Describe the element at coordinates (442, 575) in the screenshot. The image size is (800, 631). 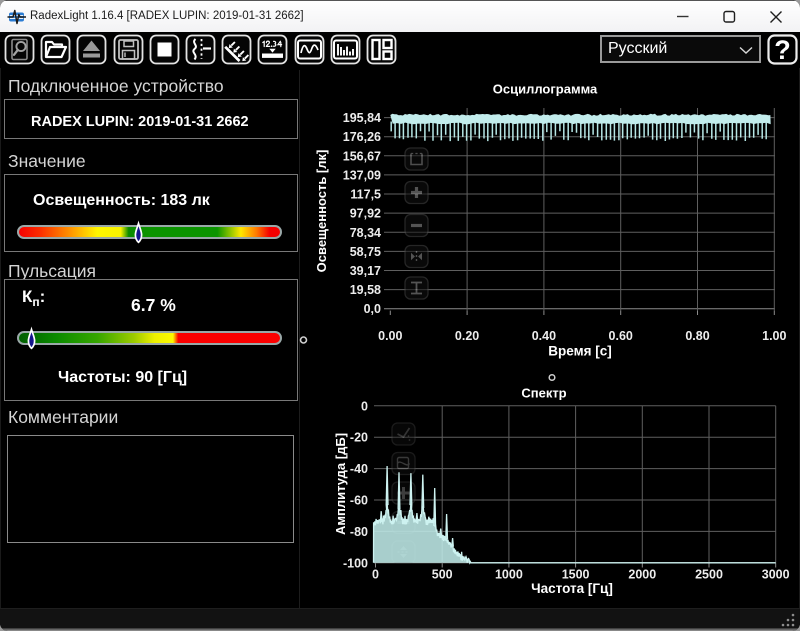
I see `svg-text: 500` at that location.